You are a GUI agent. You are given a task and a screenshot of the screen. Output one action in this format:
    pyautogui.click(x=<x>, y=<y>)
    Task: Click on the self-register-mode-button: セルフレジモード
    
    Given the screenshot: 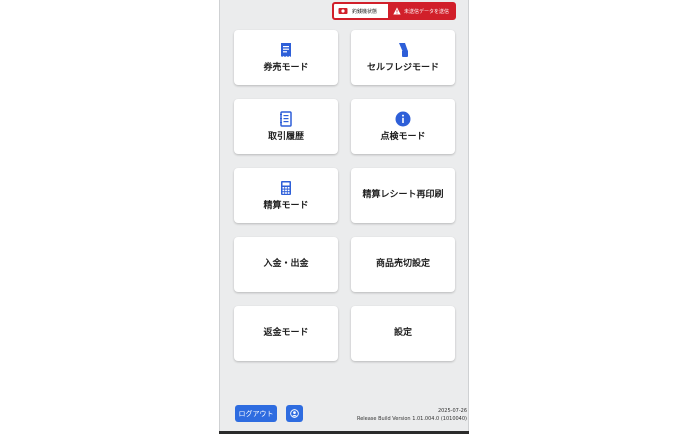 What is the action you would take?
    pyautogui.click(x=403, y=57)
    